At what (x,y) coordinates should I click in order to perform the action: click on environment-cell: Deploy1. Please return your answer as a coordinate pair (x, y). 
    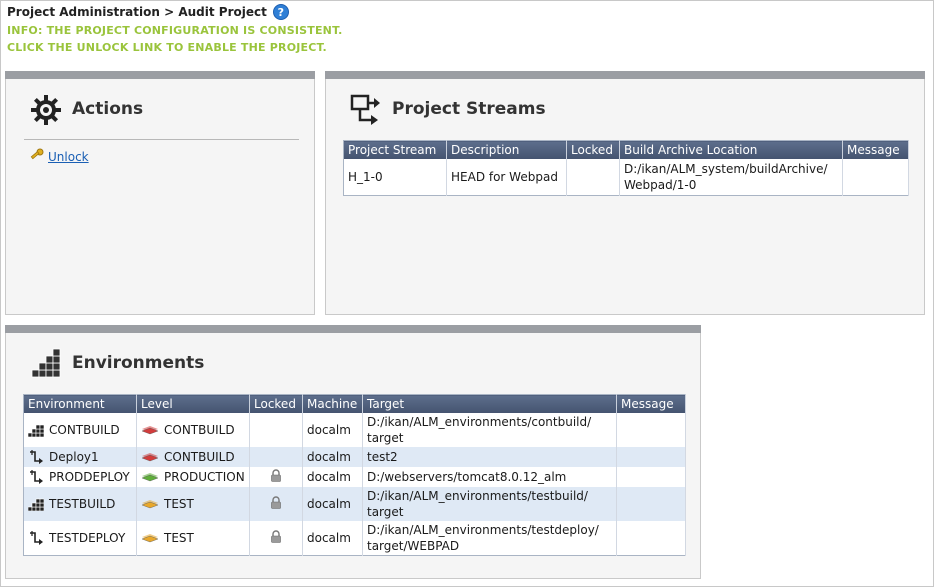
    Looking at the image, I should click on (80, 457).